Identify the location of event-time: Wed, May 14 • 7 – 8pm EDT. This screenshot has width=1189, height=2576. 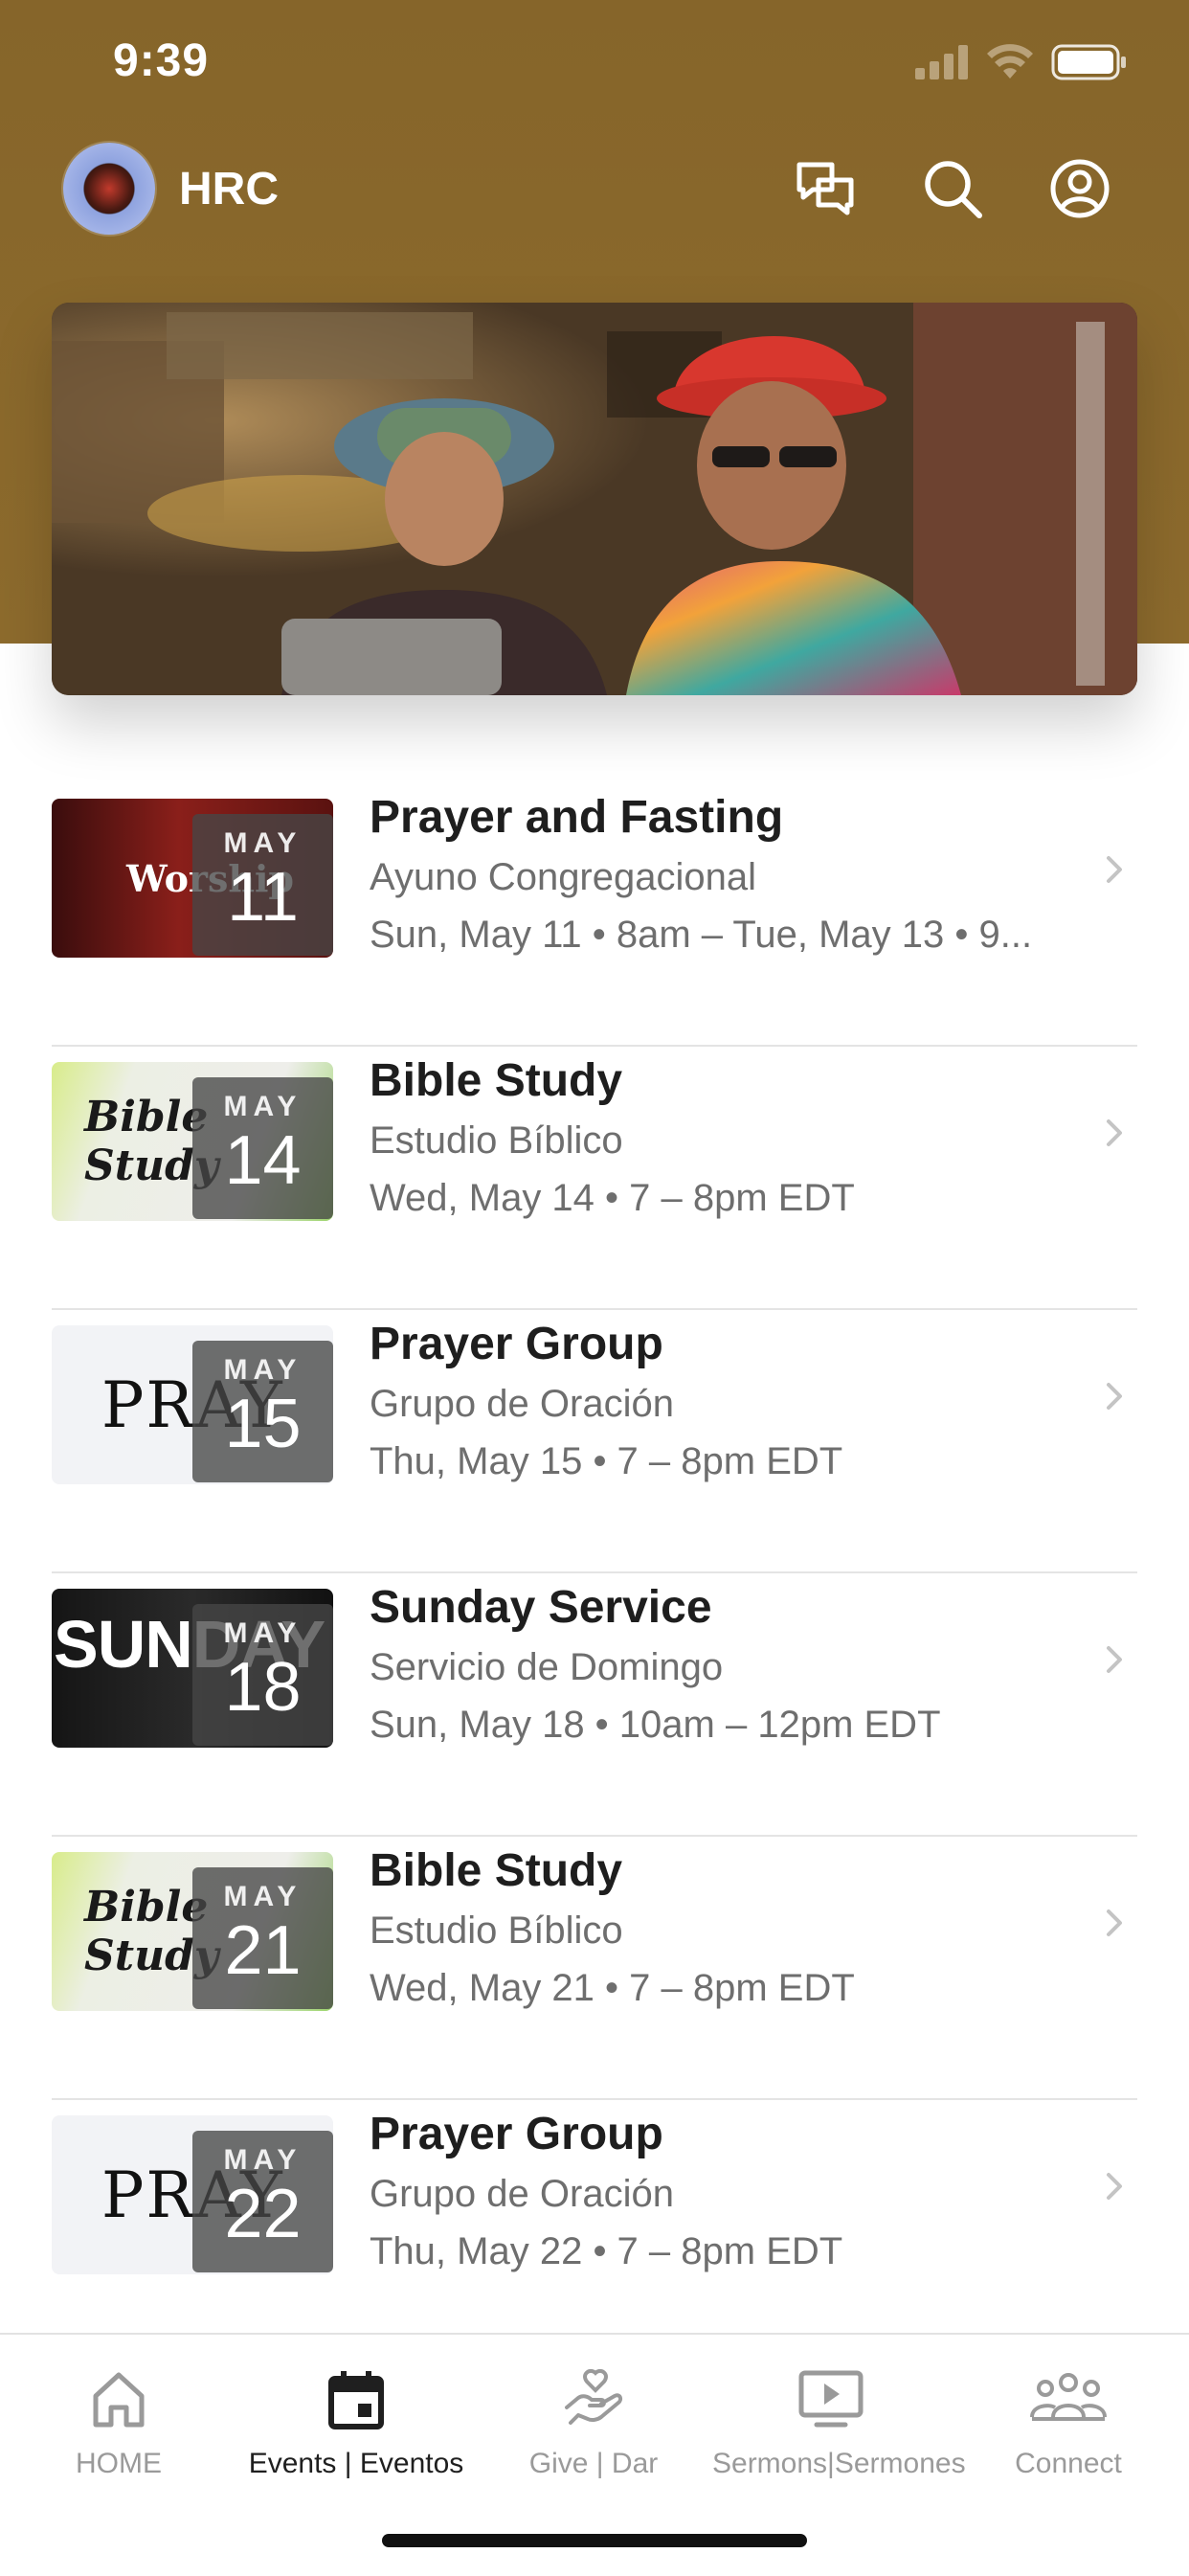
(612, 1198).